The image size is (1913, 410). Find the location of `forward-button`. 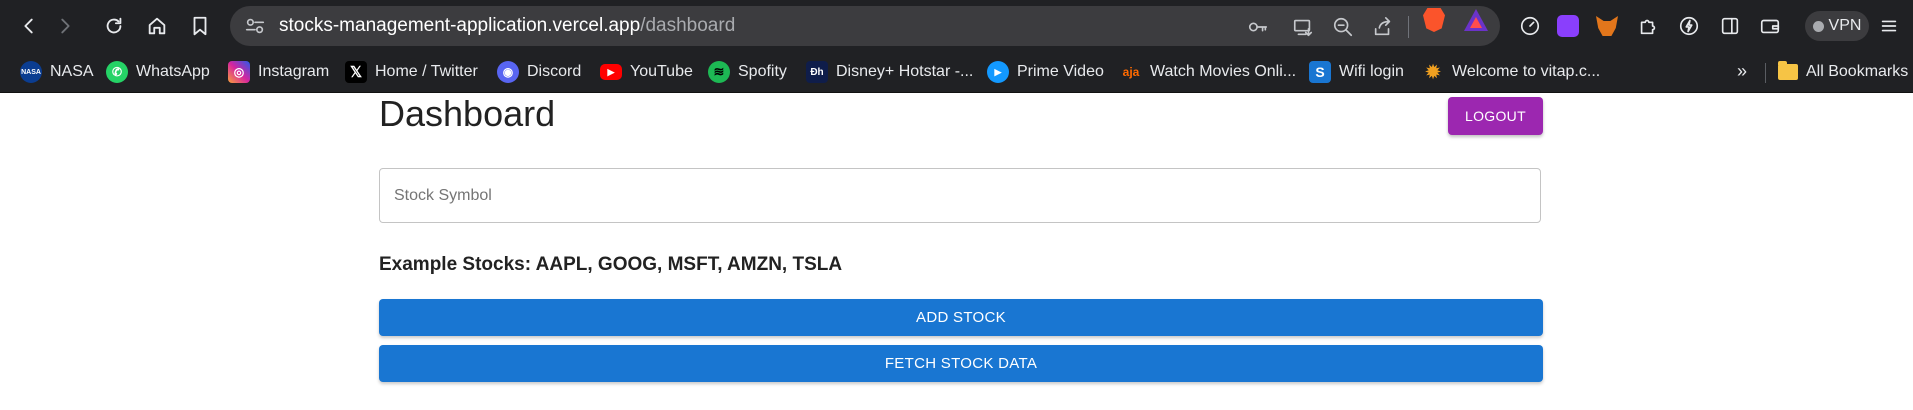

forward-button is located at coordinates (65, 26).